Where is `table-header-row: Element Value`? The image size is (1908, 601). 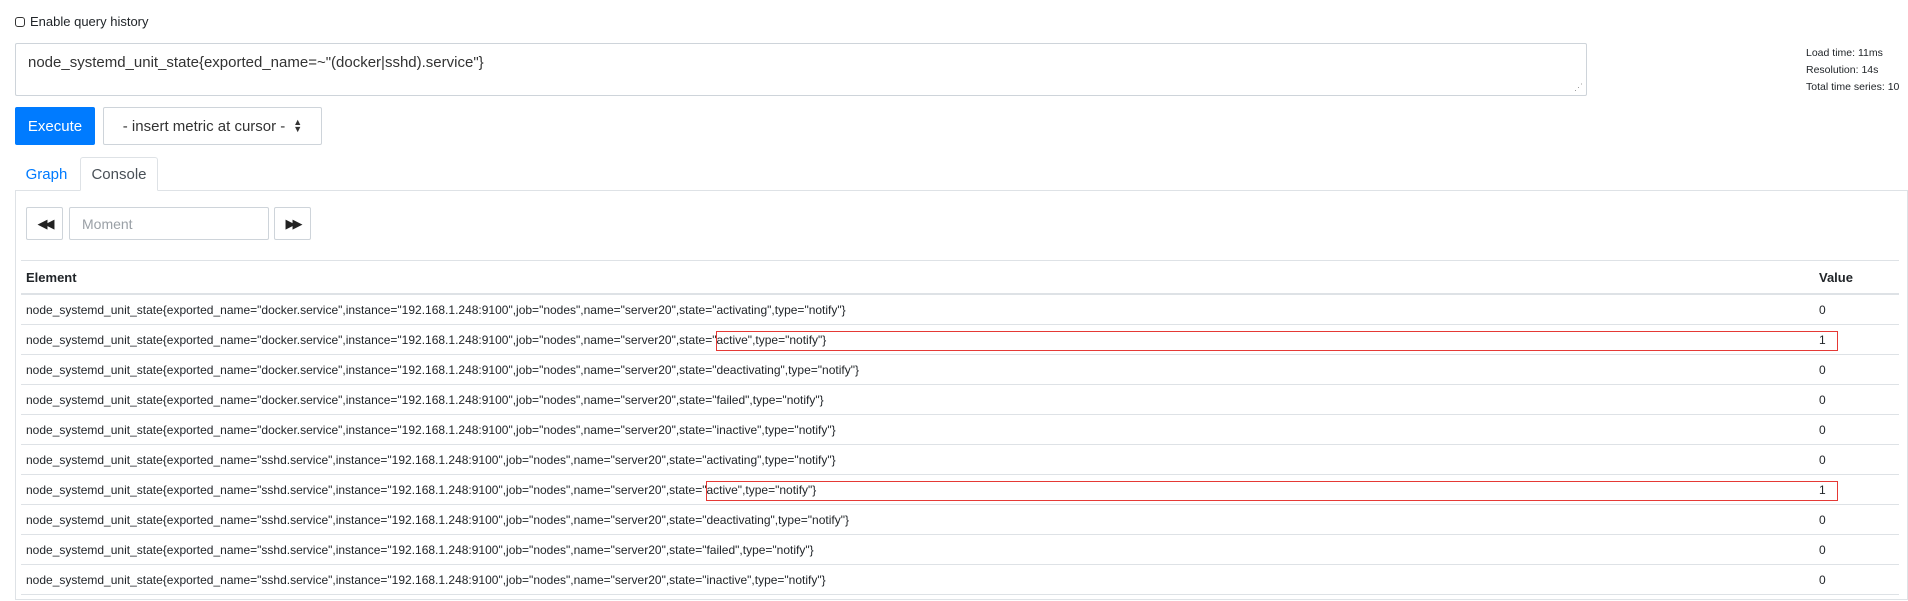 table-header-row: Element Value is located at coordinates (960, 277).